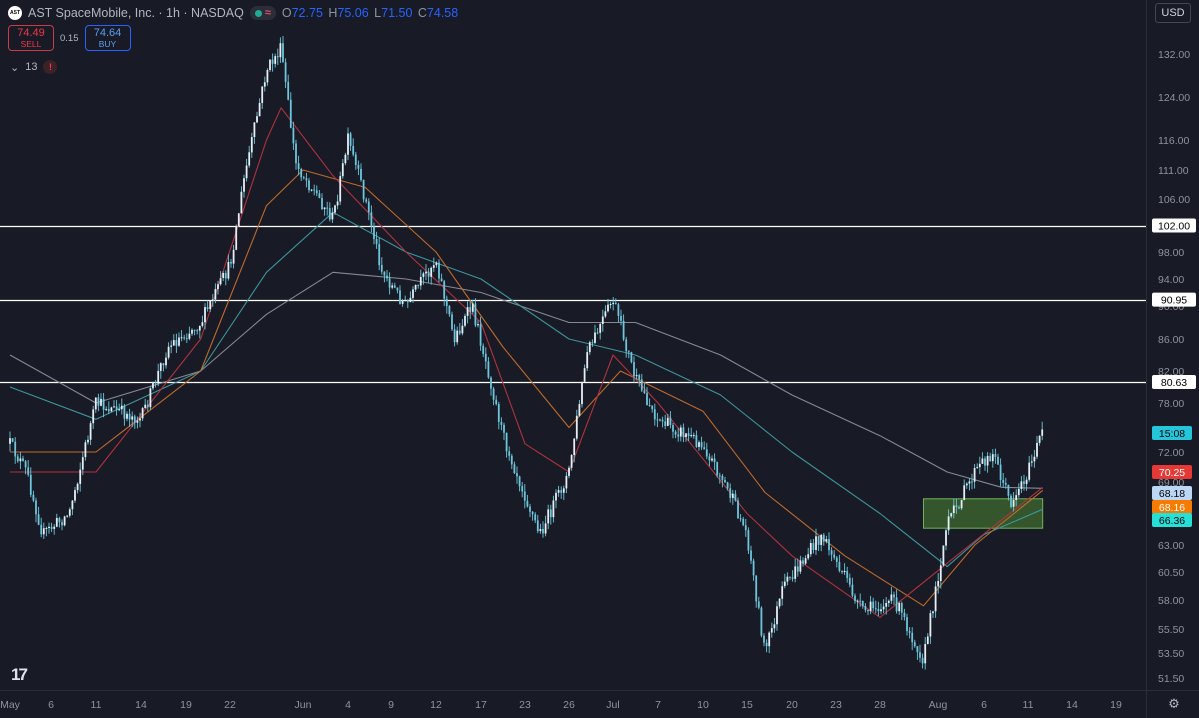 Image resolution: width=1199 pixels, height=718 pixels. Describe the element at coordinates (14, 67) in the screenshot. I see `chevron-down-icon: ⌄` at that location.